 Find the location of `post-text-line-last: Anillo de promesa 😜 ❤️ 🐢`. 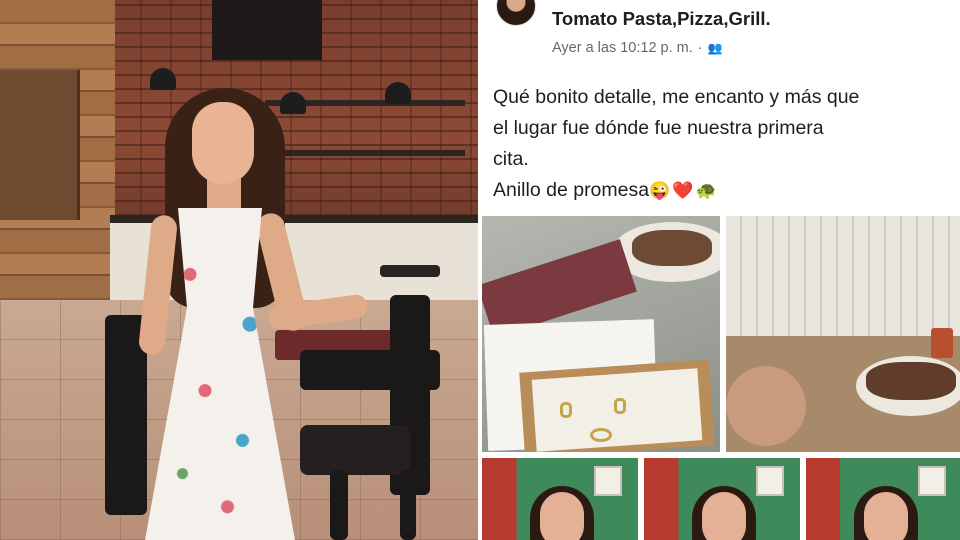

post-text-line-last: Anillo de promesa 😜 ❤️ 🐢 is located at coordinates (723, 190).